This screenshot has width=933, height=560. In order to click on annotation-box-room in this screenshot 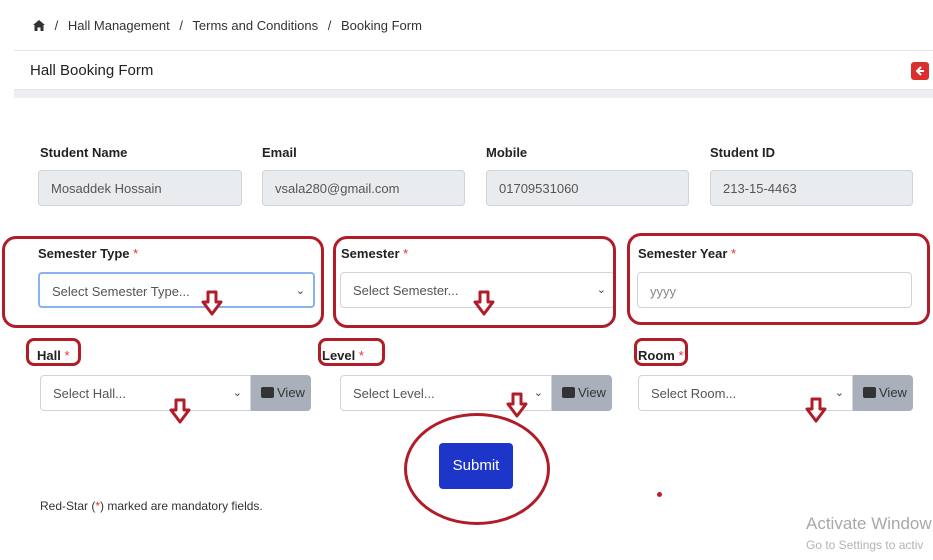, I will do `click(661, 352)`.